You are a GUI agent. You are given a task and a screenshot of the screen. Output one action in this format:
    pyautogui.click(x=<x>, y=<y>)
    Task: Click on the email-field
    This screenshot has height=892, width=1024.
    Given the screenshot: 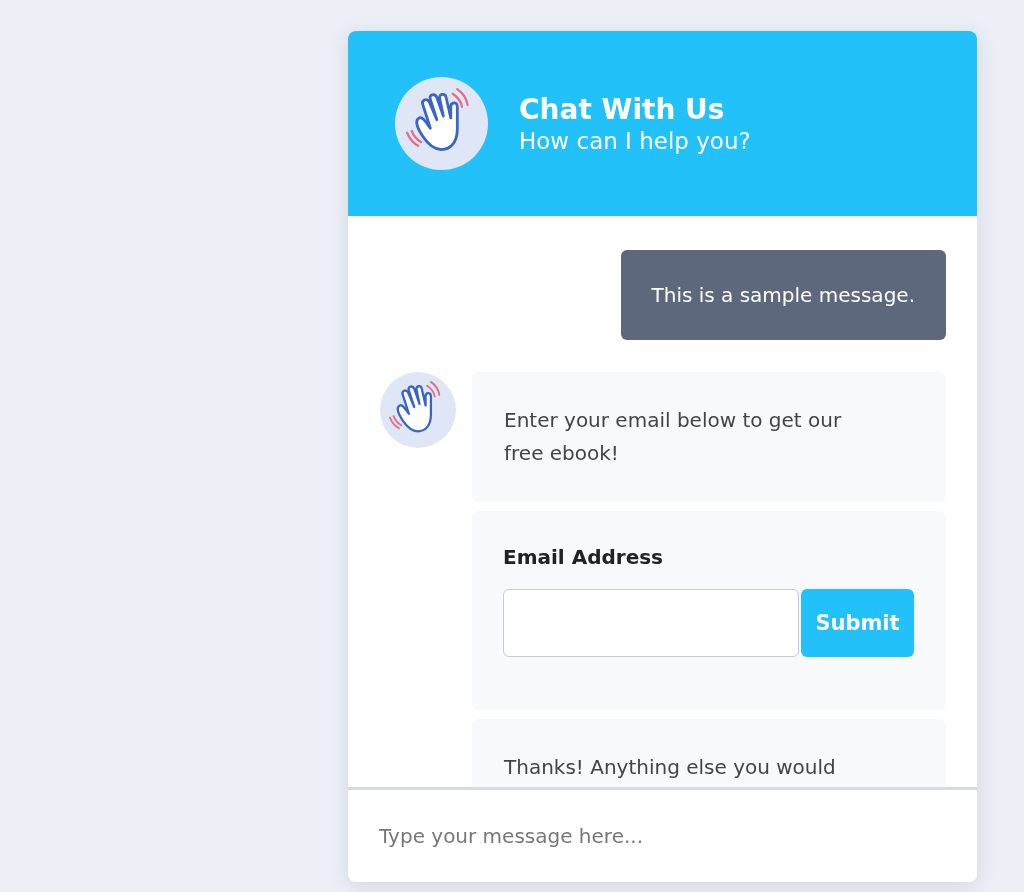 What is the action you would take?
    pyautogui.click(x=651, y=623)
    